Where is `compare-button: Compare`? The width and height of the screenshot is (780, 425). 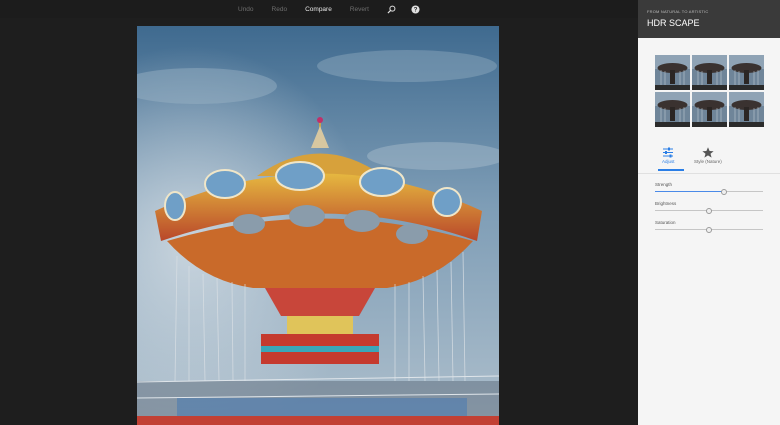
compare-button: Compare is located at coordinates (318, 9).